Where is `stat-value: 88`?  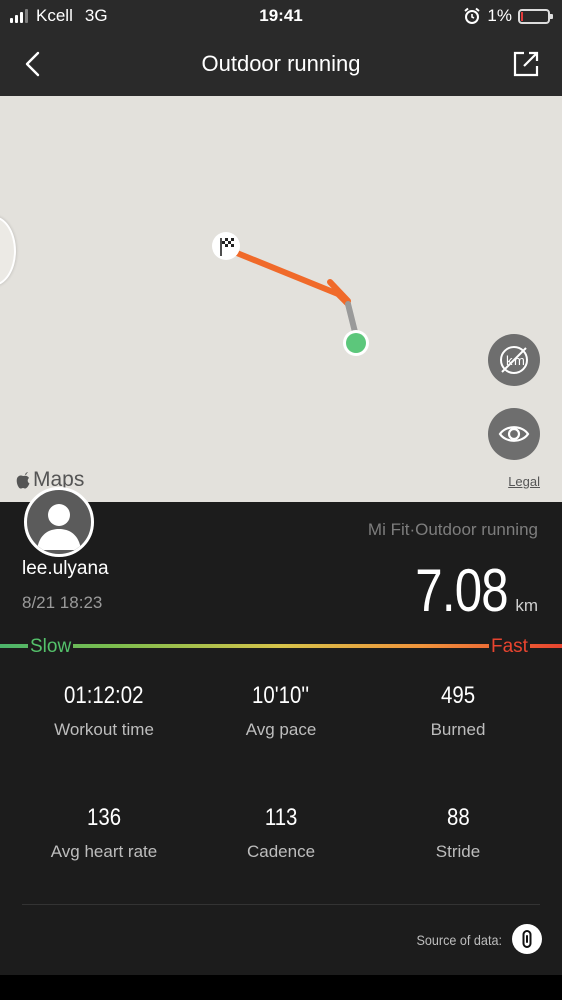 stat-value: 88 is located at coordinates (458, 817).